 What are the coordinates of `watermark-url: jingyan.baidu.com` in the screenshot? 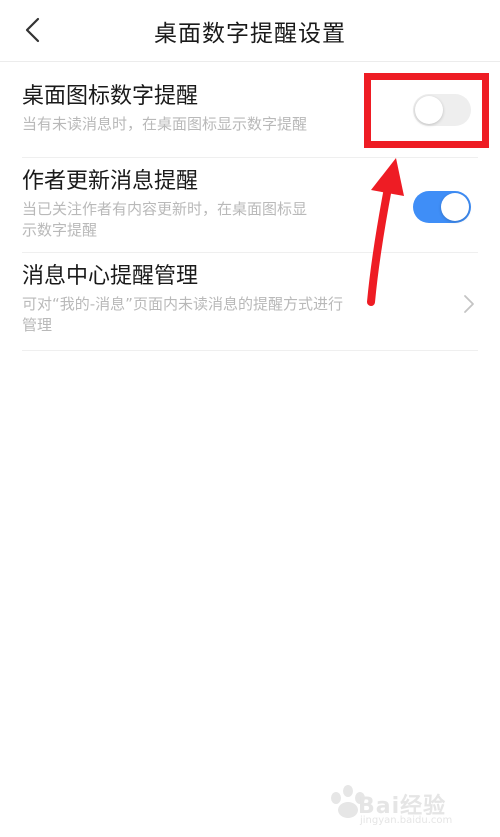 It's located at (406, 820).